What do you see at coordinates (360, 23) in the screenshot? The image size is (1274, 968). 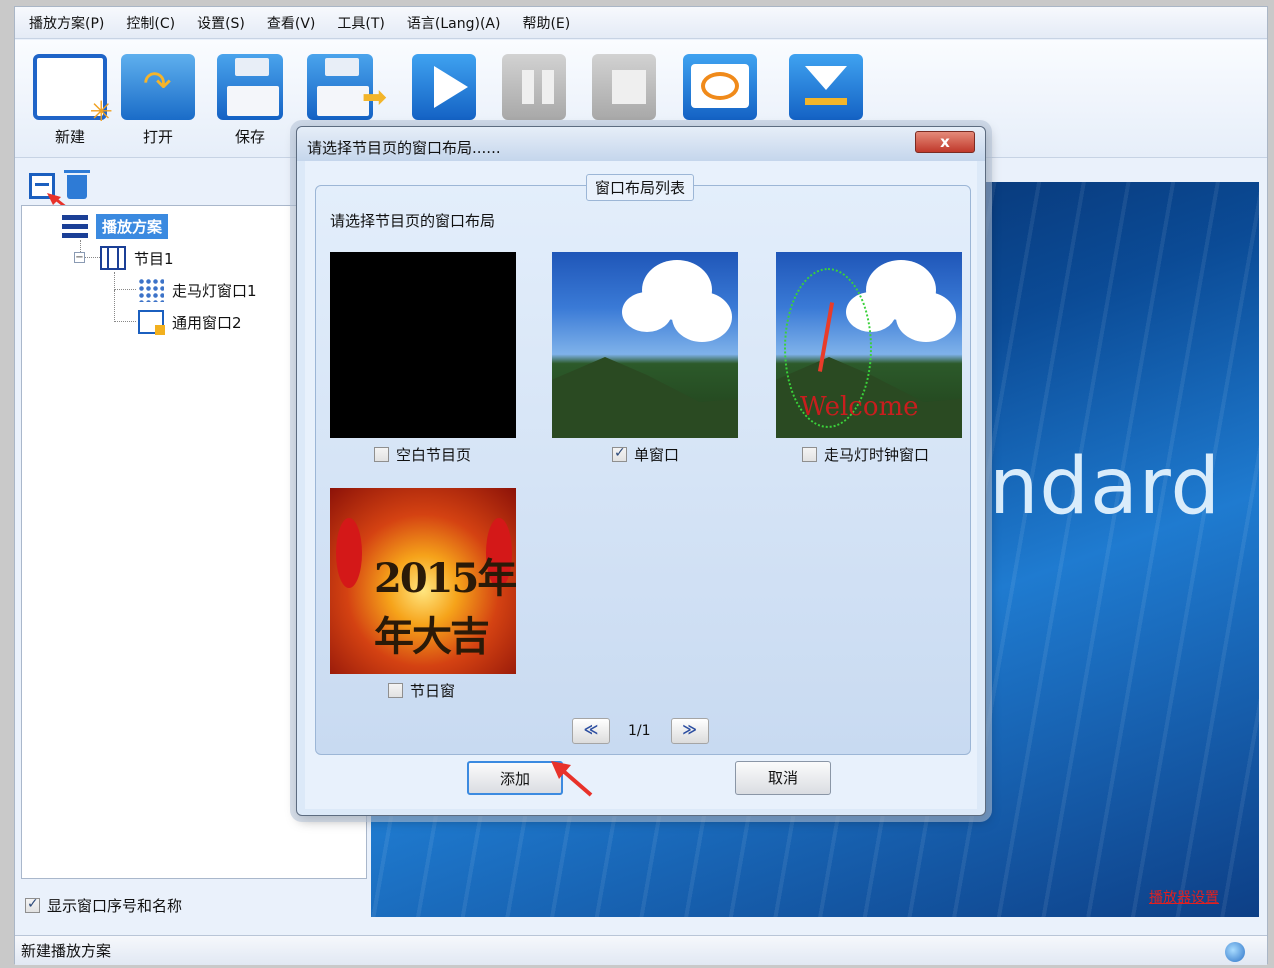 I see `menu-tools: 工具(T)` at bounding box center [360, 23].